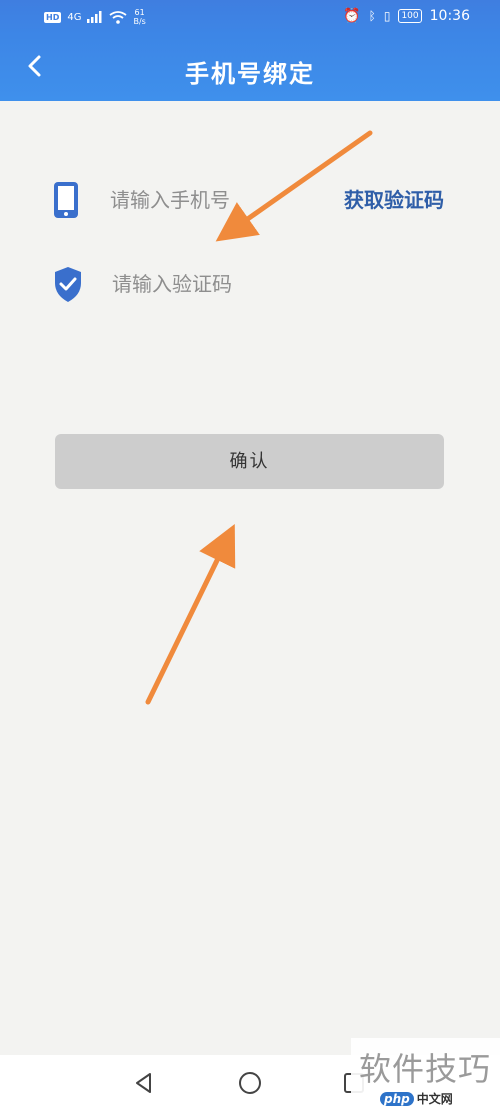 This screenshot has width=500, height=1111. Describe the element at coordinates (387, 16) in the screenshot. I see `vibrate-icon: ▯` at that location.